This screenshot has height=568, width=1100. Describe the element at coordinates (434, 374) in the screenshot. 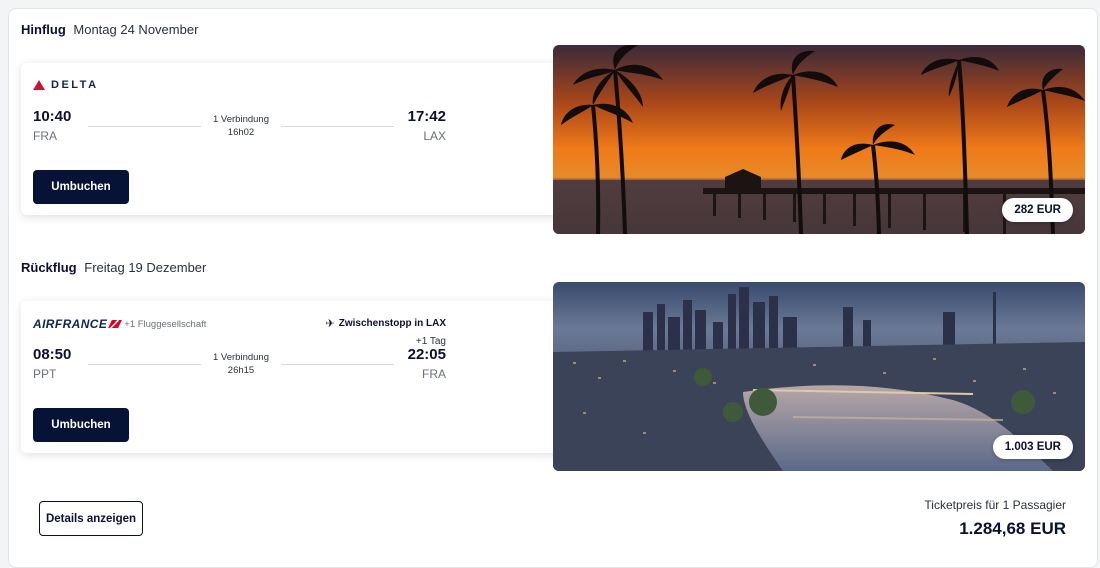

I see `return-arrive-code: FRA` at that location.